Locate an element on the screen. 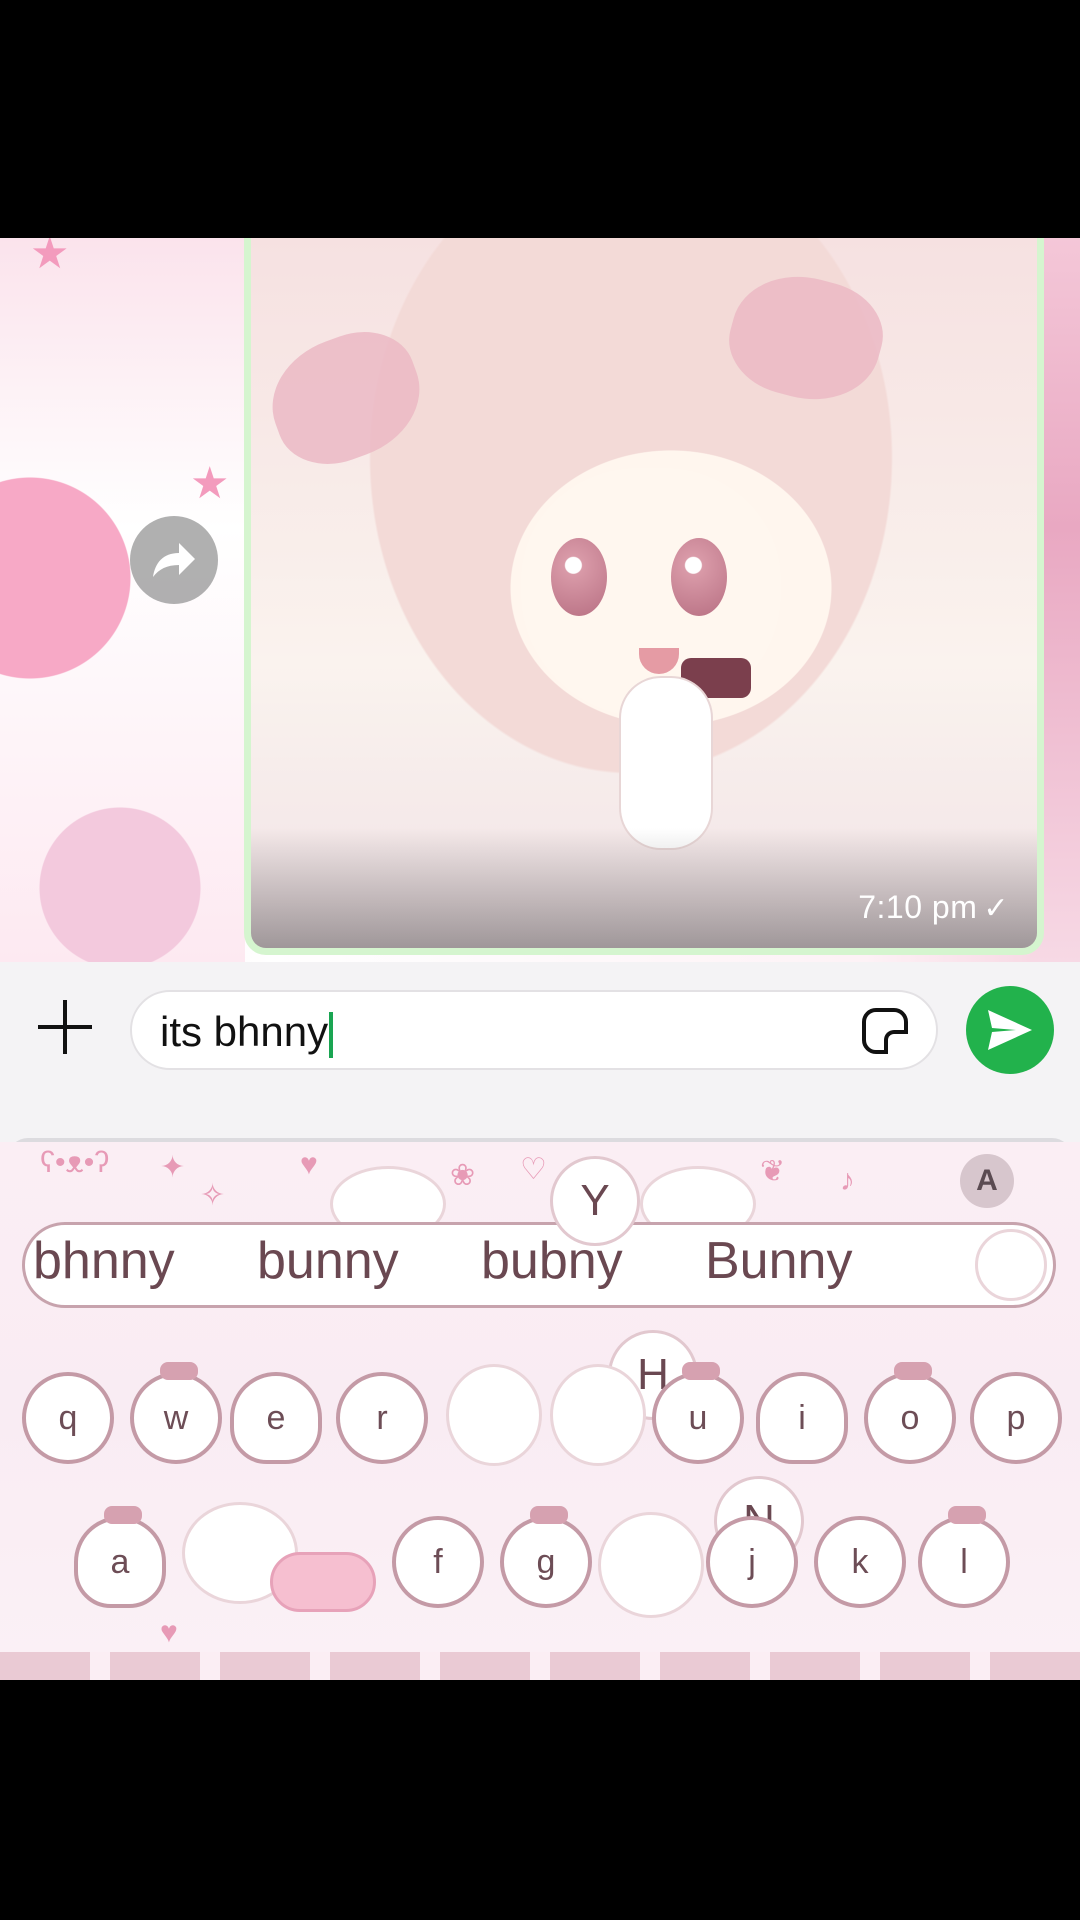  key-label: i is located at coordinates (802, 1417).